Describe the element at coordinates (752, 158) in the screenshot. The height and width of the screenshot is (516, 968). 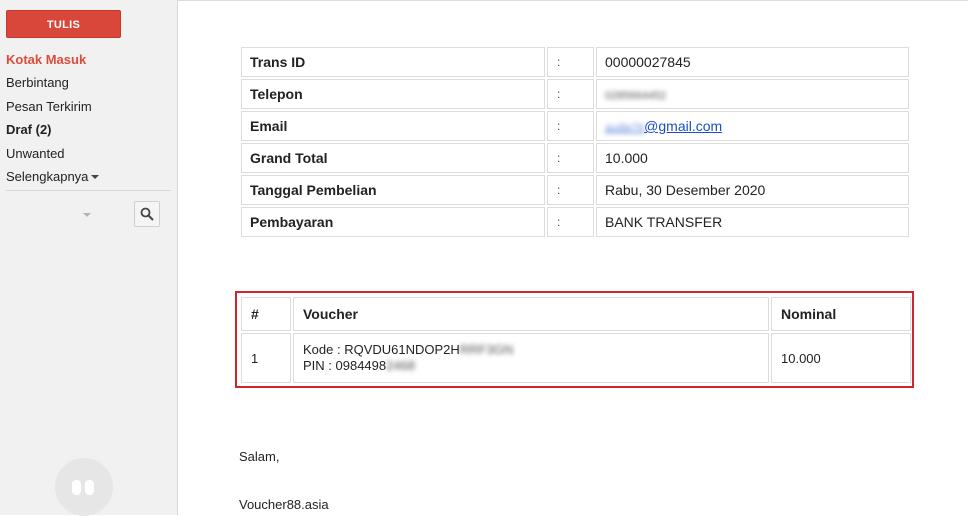
I see `grand-total-value: 10.000` at that location.